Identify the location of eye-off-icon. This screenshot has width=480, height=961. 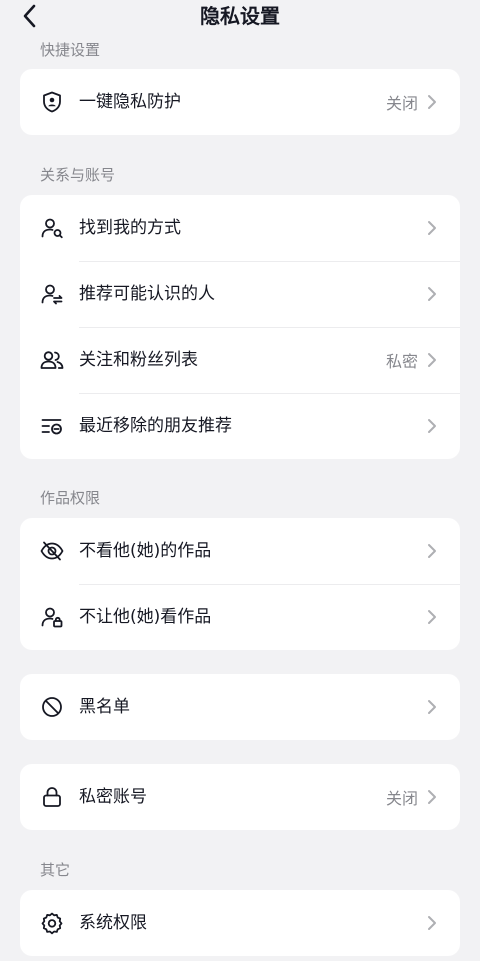
(52, 551).